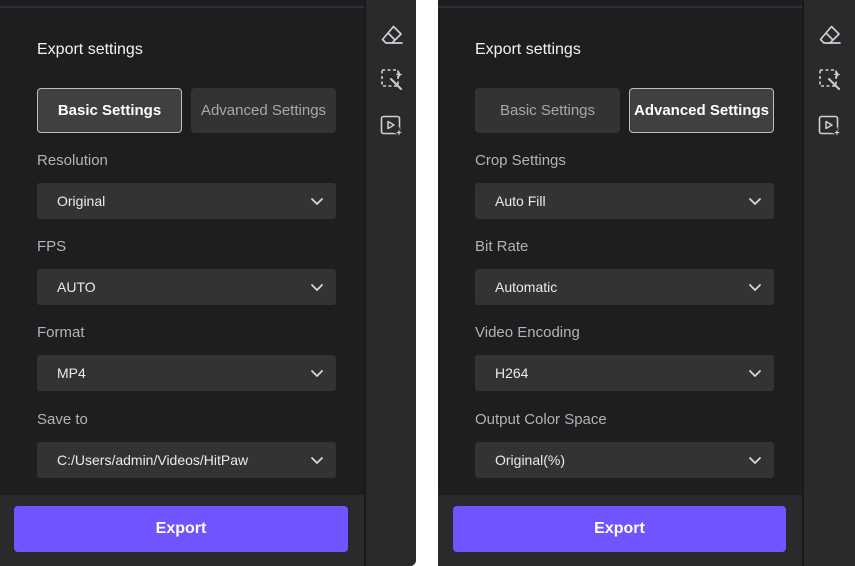 The height and width of the screenshot is (566, 855). What do you see at coordinates (520, 201) in the screenshot?
I see `crop-settings-value: Auto Fill` at bounding box center [520, 201].